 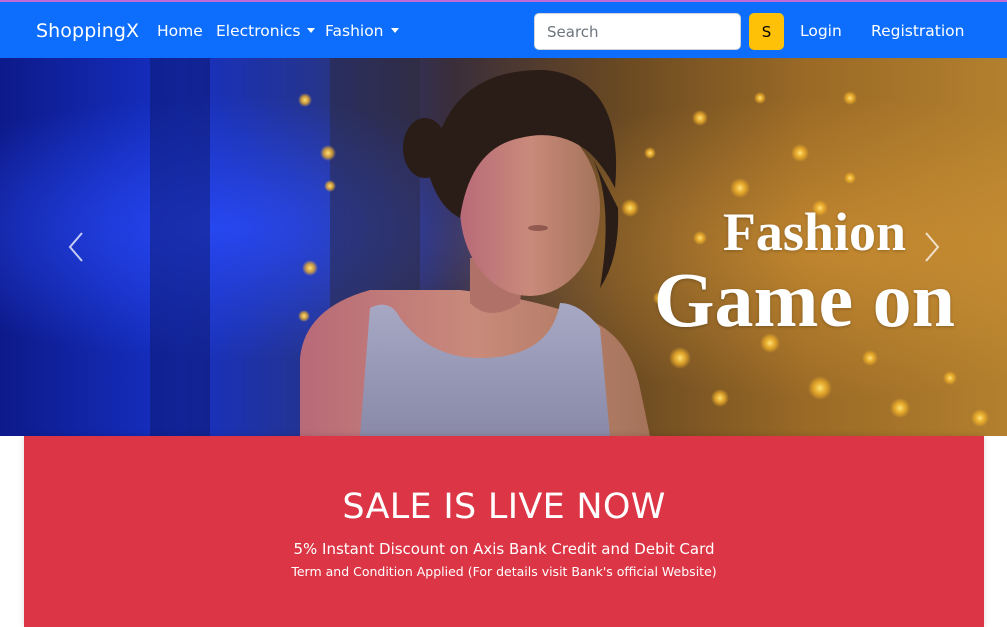 I want to click on nav-electronics-dropdown: Electronics, so click(x=266, y=31).